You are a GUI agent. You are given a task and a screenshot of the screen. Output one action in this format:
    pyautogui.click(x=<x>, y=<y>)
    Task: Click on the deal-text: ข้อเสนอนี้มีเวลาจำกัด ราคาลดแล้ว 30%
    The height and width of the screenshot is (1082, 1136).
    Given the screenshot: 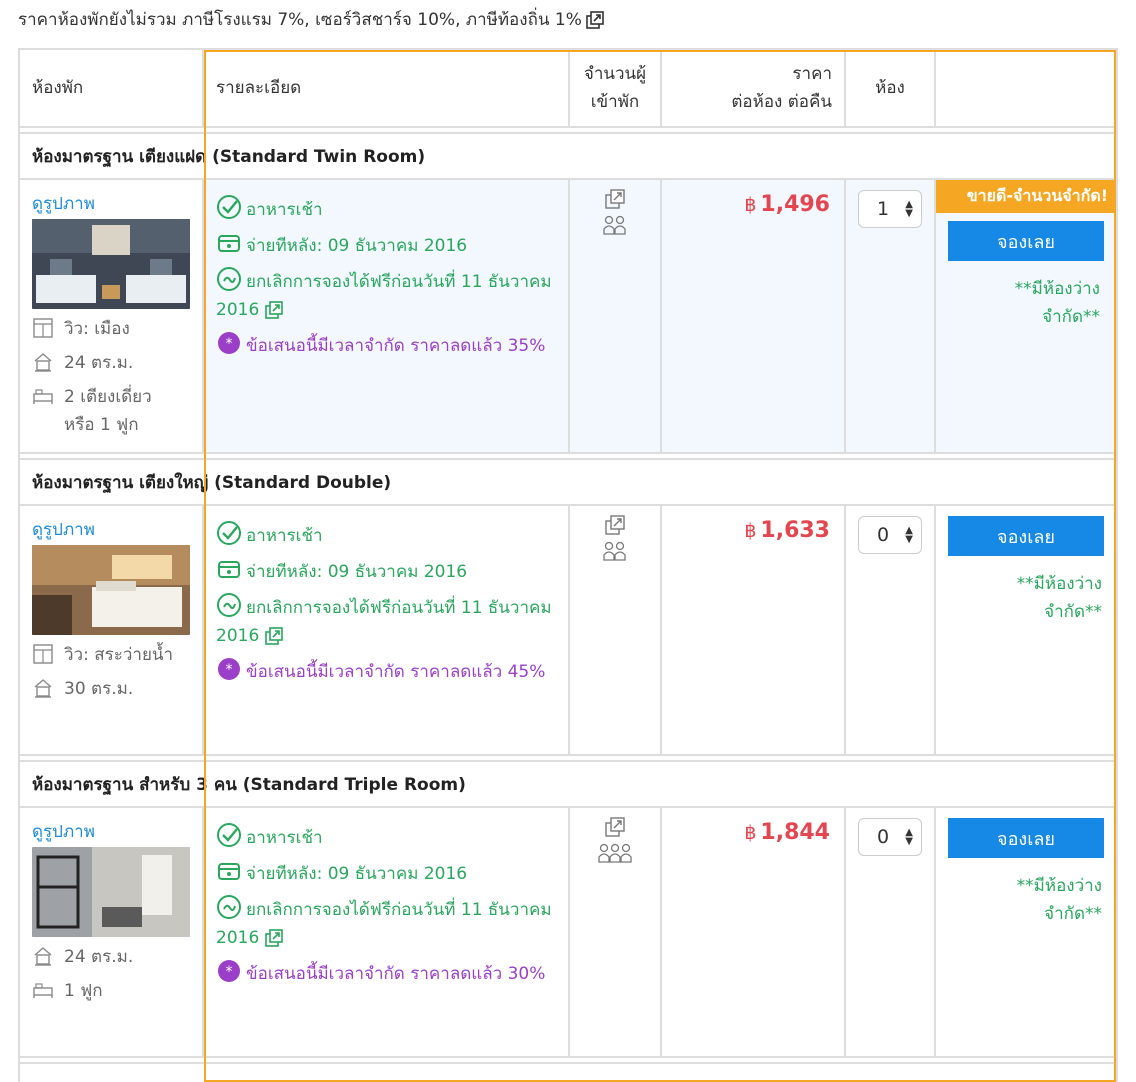 What is the action you would take?
    pyautogui.click(x=396, y=974)
    